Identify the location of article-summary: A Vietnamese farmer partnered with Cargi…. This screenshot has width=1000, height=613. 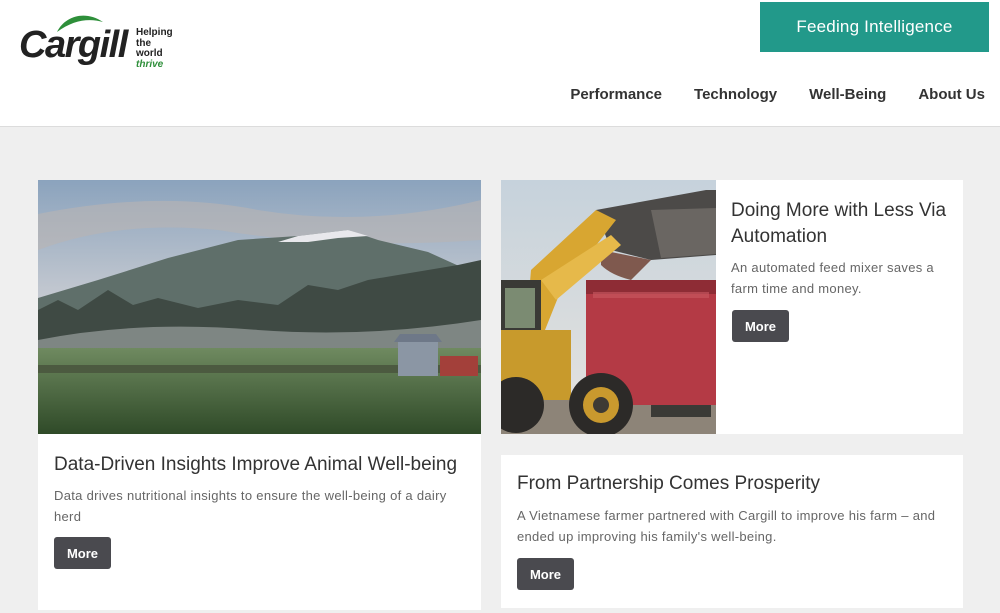
(726, 526).